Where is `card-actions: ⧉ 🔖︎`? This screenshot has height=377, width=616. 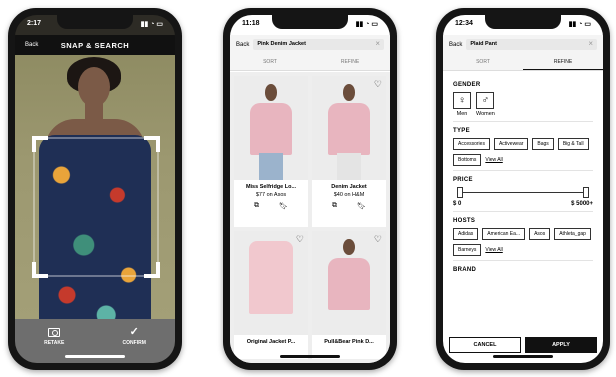 card-actions: ⧉ 🔖︎ is located at coordinates (271, 208).